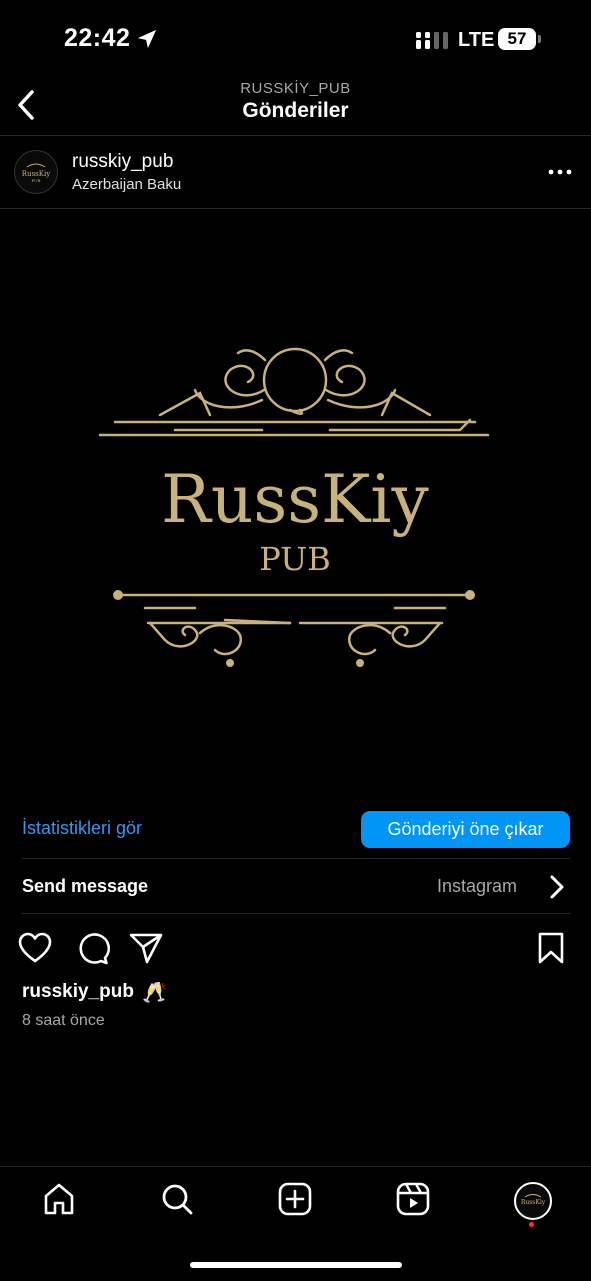 The height and width of the screenshot is (1281, 591). Describe the element at coordinates (465, 829) in the screenshot. I see `boost-post-button: Gönderiyi öne çıkar` at that location.